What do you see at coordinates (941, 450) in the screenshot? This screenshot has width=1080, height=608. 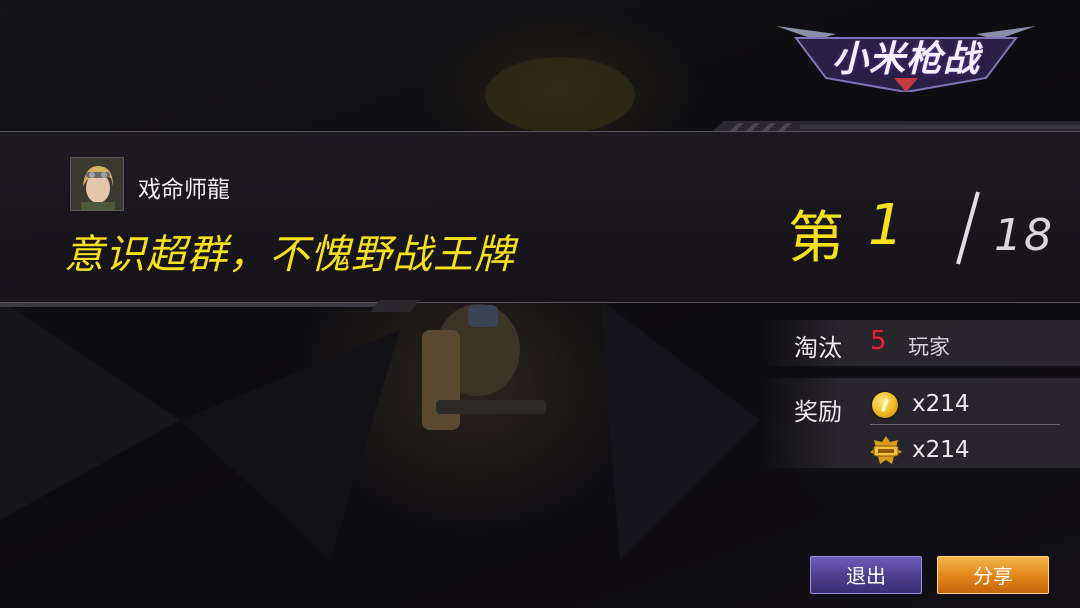 I see `exp-reward-amount: x214` at bounding box center [941, 450].